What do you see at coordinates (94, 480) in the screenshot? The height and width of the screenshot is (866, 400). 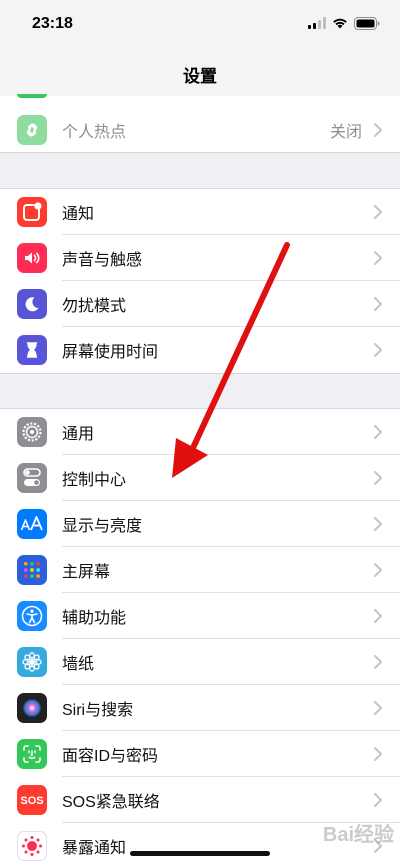 I see `settings-row-label: 控制中心` at bounding box center [94, 480].